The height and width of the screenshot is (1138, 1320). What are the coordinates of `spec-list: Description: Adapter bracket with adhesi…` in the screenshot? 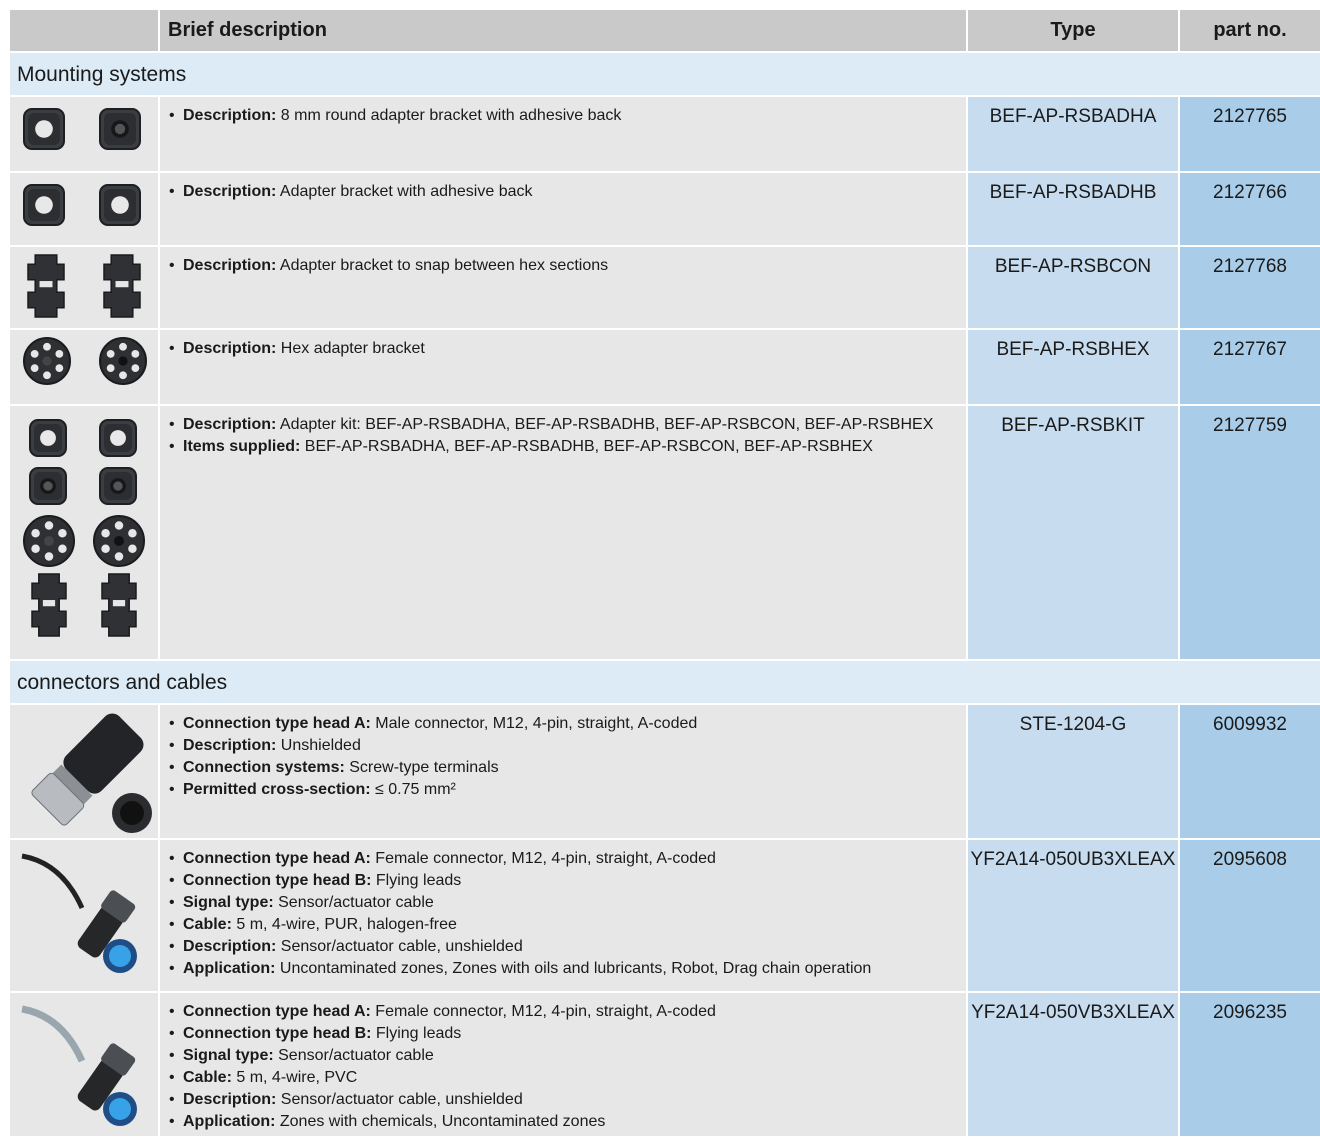 It's located at (567, 192).